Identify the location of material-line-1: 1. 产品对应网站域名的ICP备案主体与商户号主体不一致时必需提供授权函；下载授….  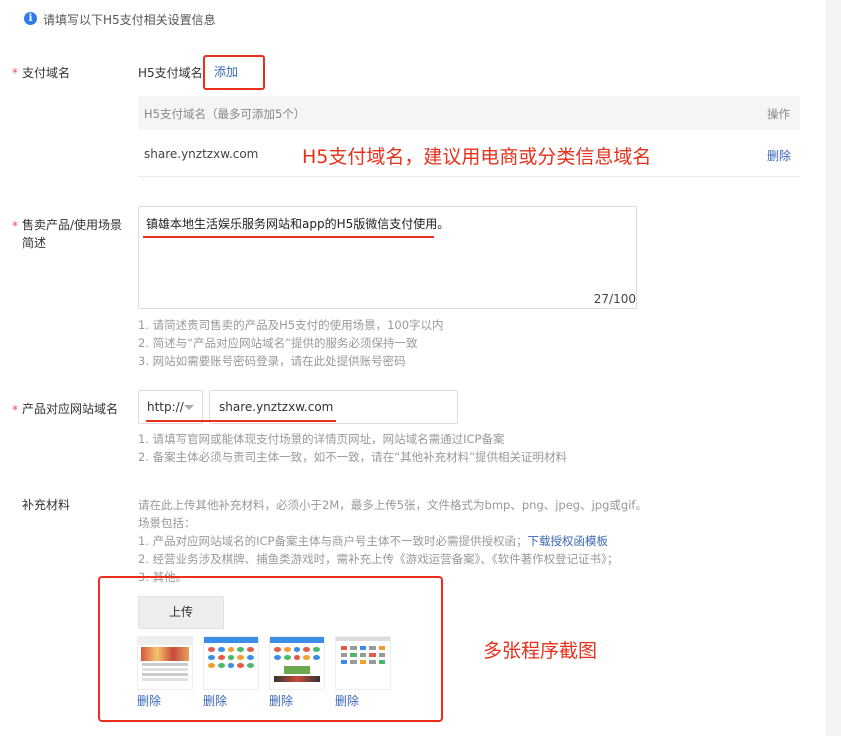
(373, 541).